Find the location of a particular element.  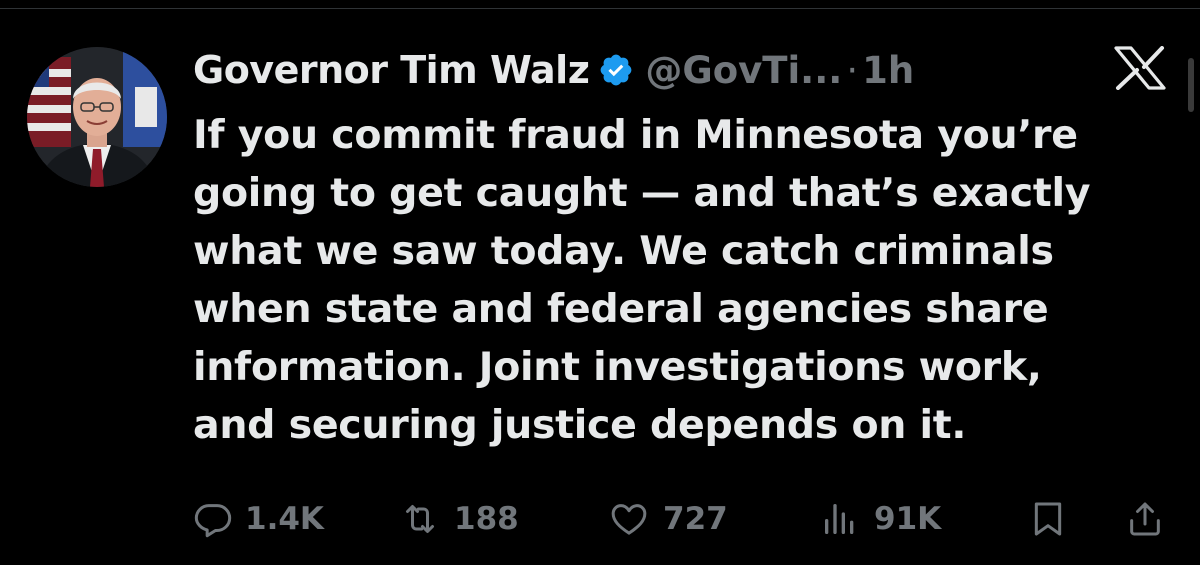

share-icon is located at coordinates (1145, 519).